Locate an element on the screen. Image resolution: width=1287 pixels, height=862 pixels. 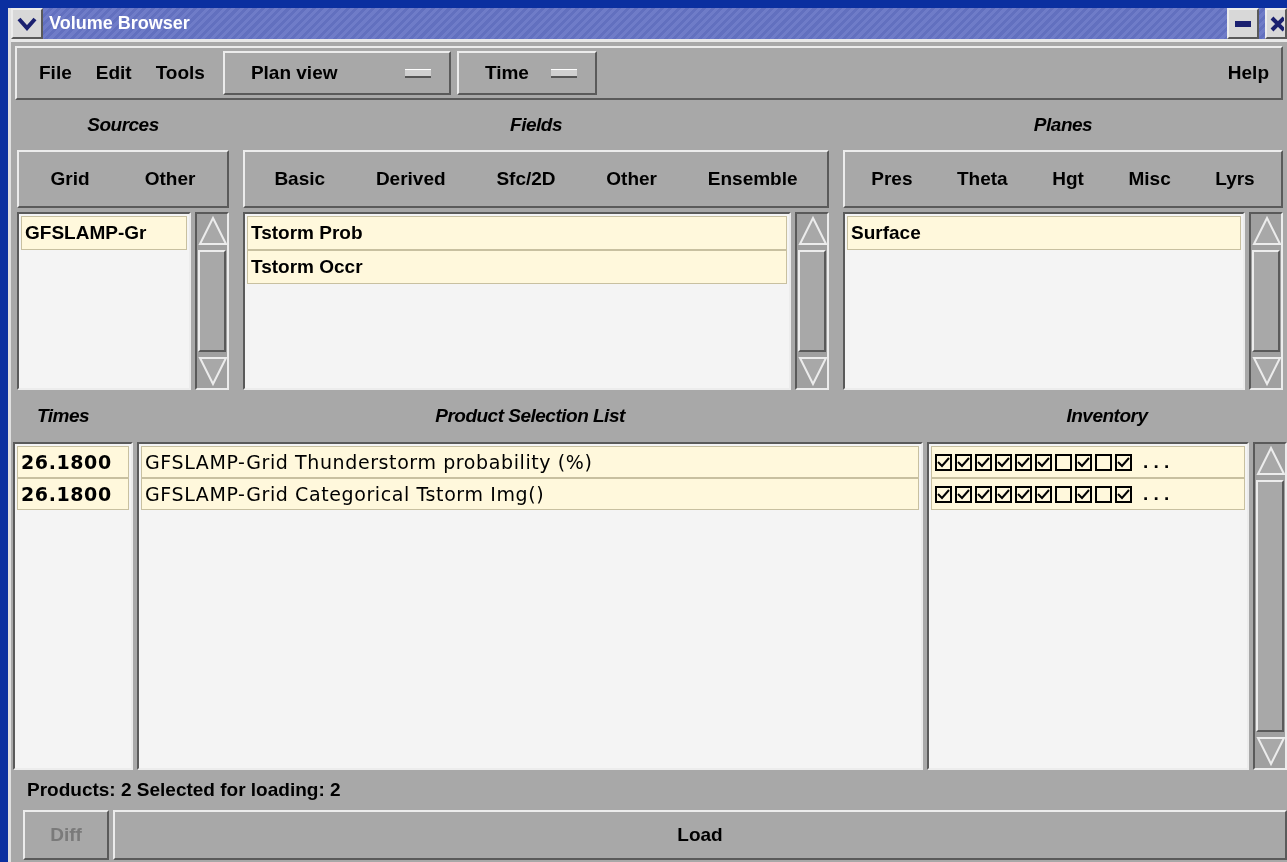
close-button is located at coordinates (1276, 23).